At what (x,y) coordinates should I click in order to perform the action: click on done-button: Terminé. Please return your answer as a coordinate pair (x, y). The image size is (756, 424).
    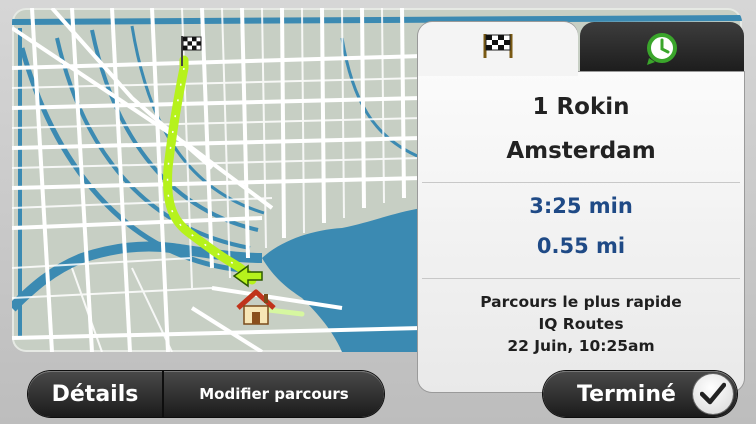
    Looking at the image, I should click on (640, 394).